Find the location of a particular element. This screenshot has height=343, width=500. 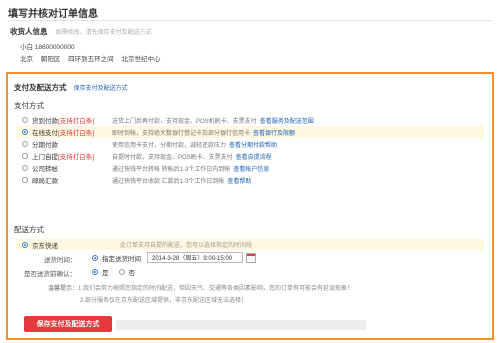

payship-save-link: 保存支付及配送方式 is located at coordinates (101, 89).